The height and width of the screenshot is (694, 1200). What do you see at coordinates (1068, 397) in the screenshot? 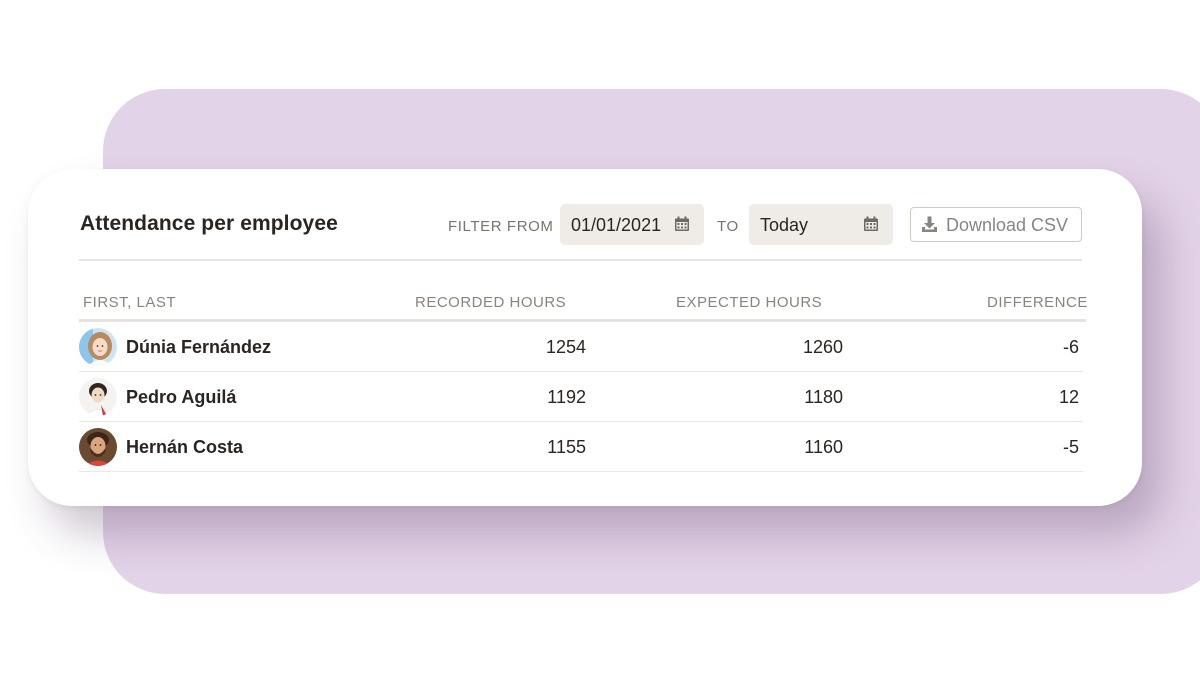
I see `difference-value: 12` at bounding box center [1068, 397].